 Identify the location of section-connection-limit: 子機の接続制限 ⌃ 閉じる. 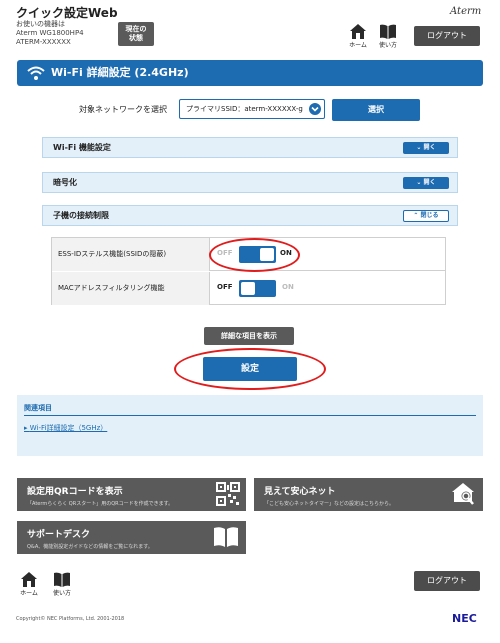
(250, 215).